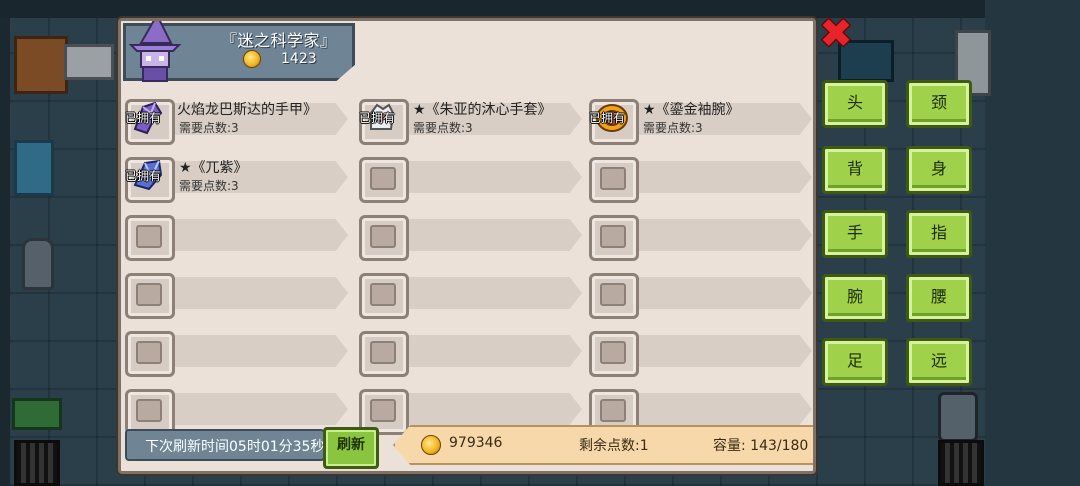  What do you see at coordinates (691, 110) in the screenshot?
I see `item-name: ★《鎏金袖腕》` at bounding box center [691, 110].